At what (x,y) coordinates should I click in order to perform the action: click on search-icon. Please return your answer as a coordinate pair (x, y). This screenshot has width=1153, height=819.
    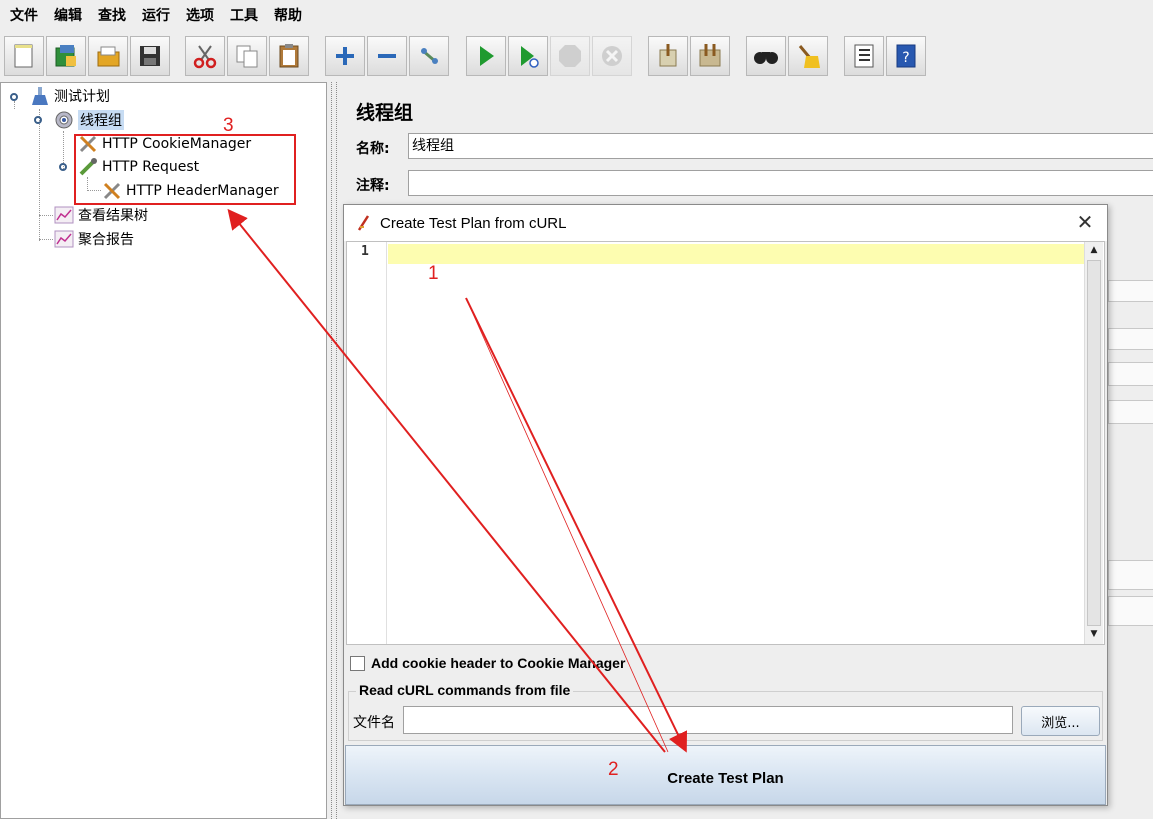
    Looking at the image, I should click on (766, 58).